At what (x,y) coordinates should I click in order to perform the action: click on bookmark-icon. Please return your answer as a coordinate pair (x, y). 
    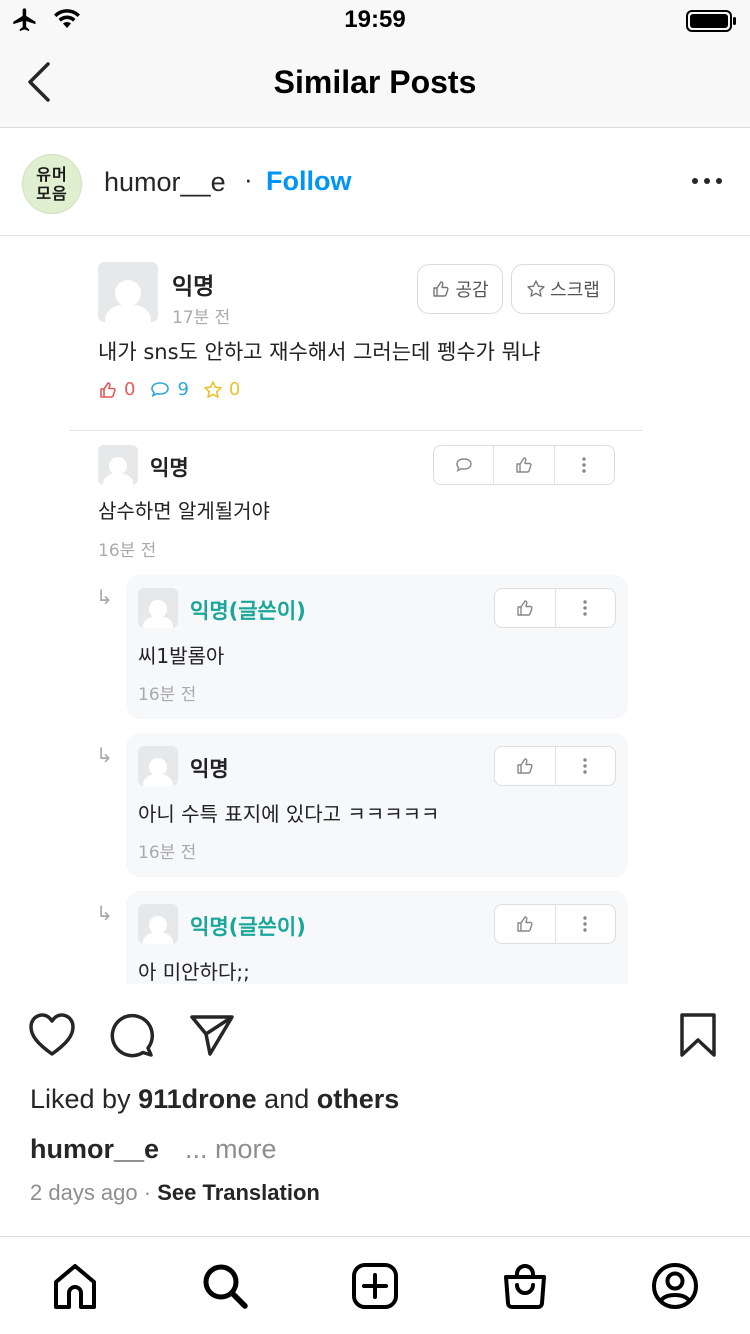
    Looking at the image, I should click on (698, 1035).